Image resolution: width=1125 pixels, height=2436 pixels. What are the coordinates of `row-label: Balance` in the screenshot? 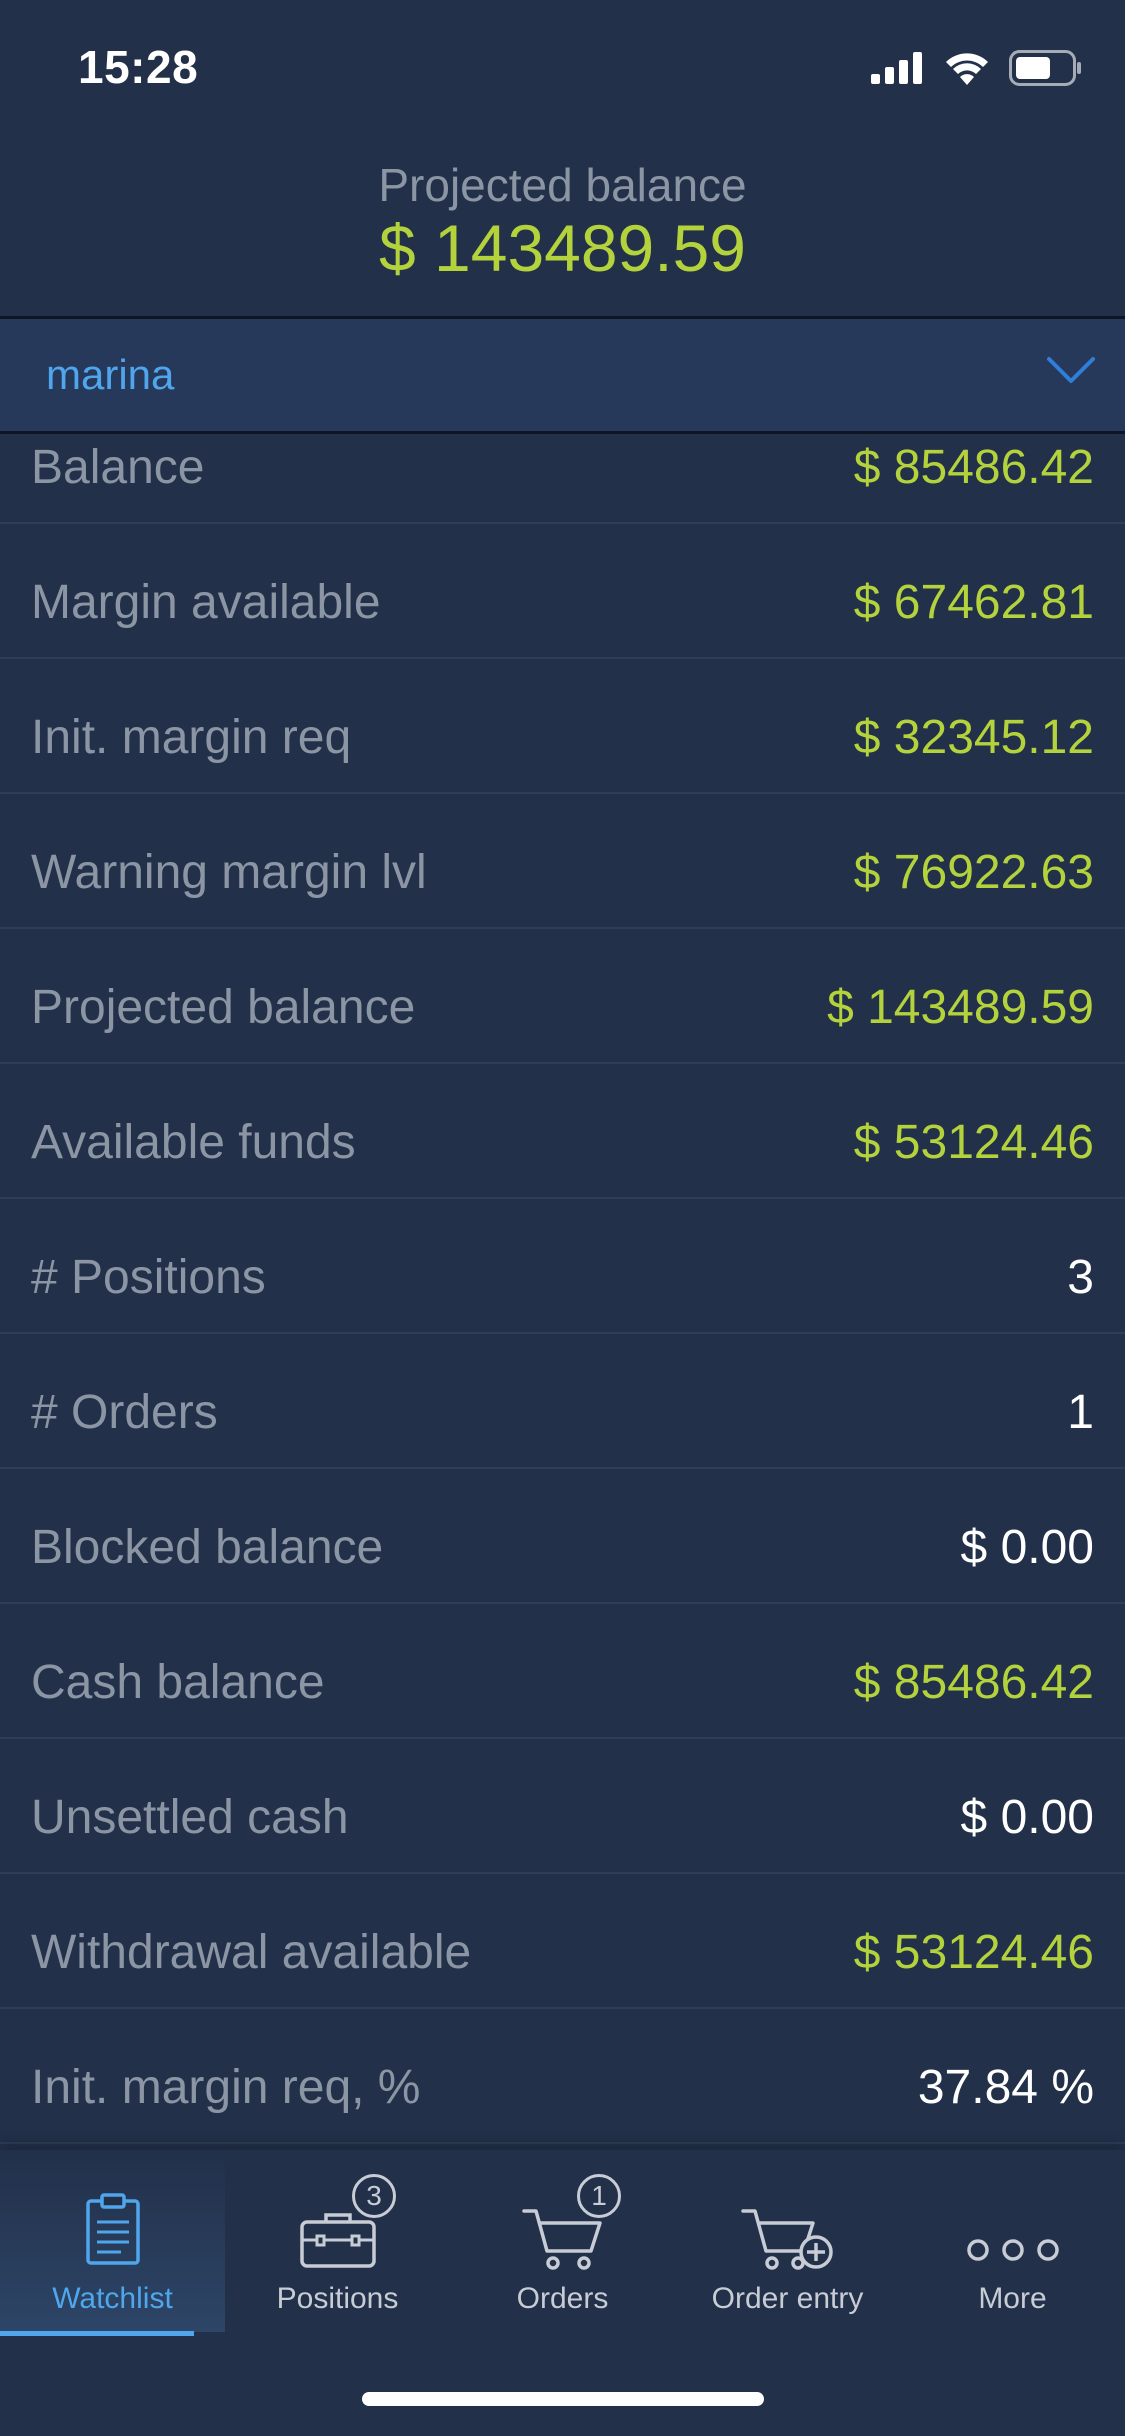 It's located at (118, 467).